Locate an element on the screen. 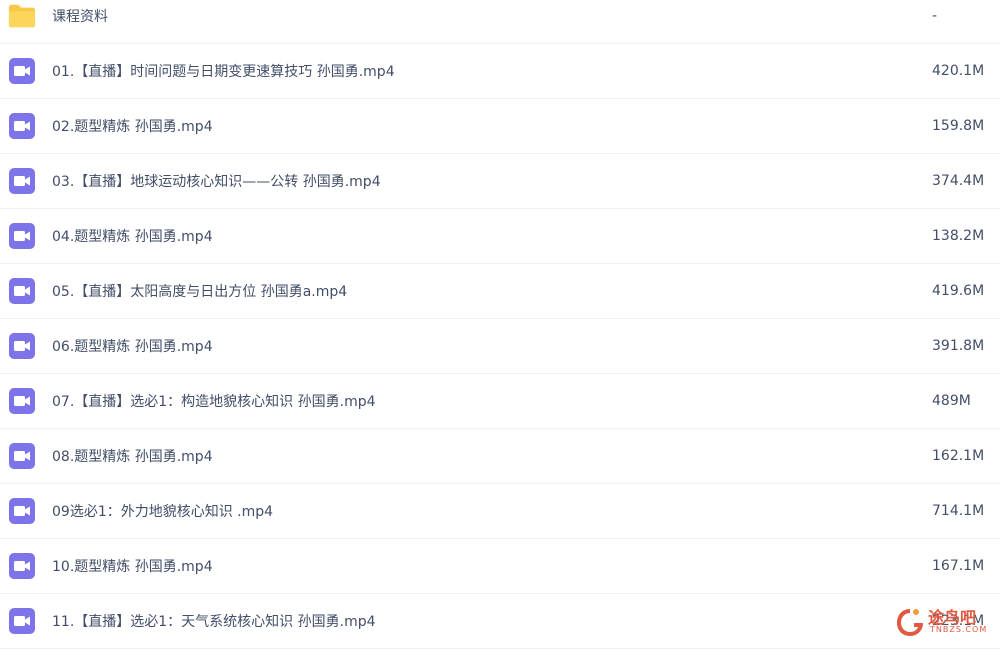 The height and width of the screenshot is (649, 1000). bird-logo-icon is located at coordinates (910, 622).